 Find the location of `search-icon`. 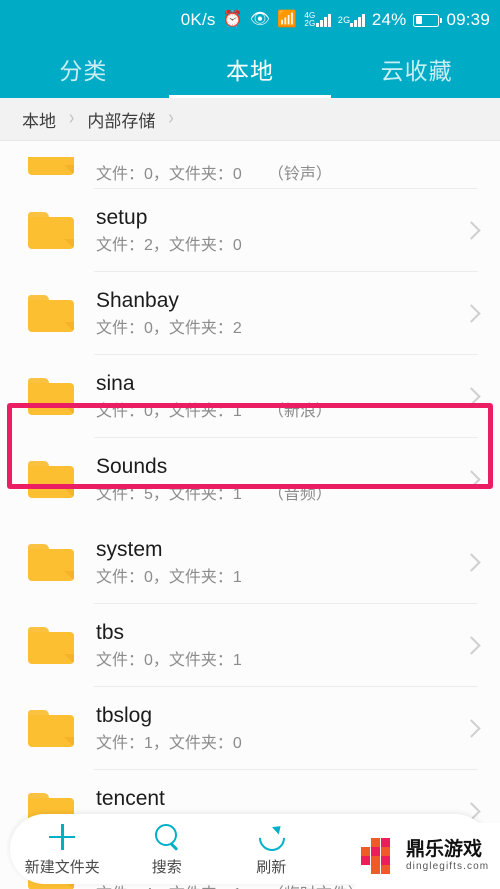

search-icon is located at coordinates (167, 837).